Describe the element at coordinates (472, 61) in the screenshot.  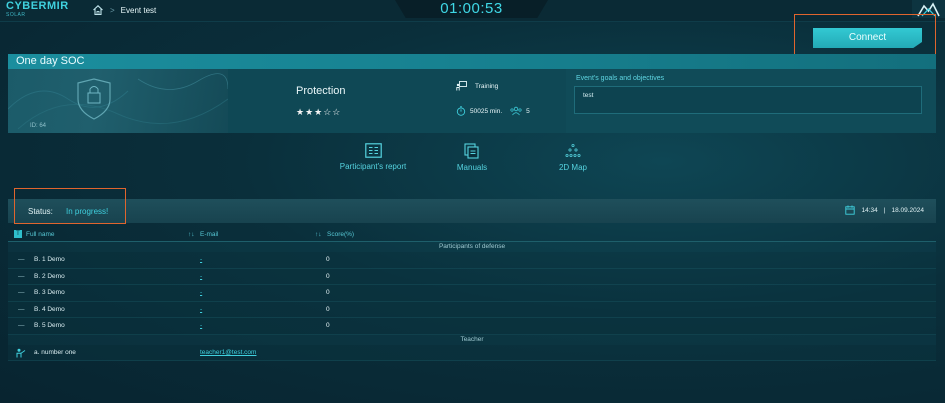
I see `event-title-bar: One day SOC` at that location.